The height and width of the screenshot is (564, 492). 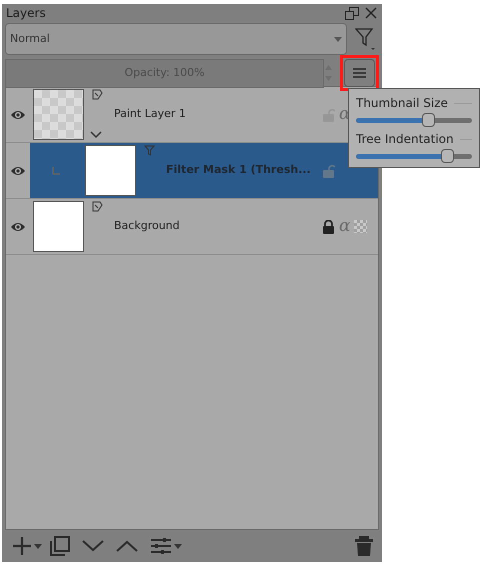 I want to click on menu-icon, so click(x=359, y=73).